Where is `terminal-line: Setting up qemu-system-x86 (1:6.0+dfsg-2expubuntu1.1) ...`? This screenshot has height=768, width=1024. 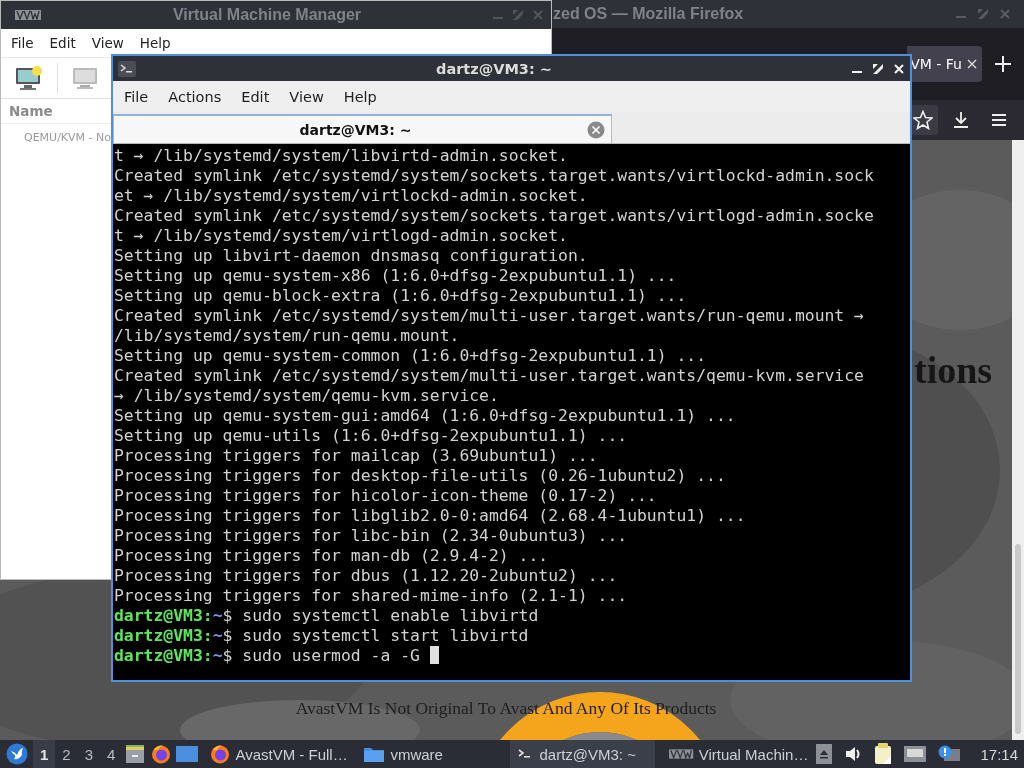
terminal-line: Setting up qemu-system-x86 (1:6.0+dfsg-2expubuntu1.1) ... is located at coordinates (396, 276).